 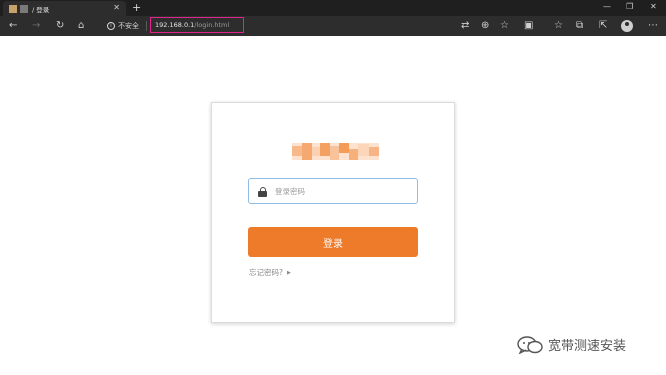 What do you see at coordinates (128, 26) in the screenshot?
I see `security-label: 不安全` at bounding box center [128, 26].